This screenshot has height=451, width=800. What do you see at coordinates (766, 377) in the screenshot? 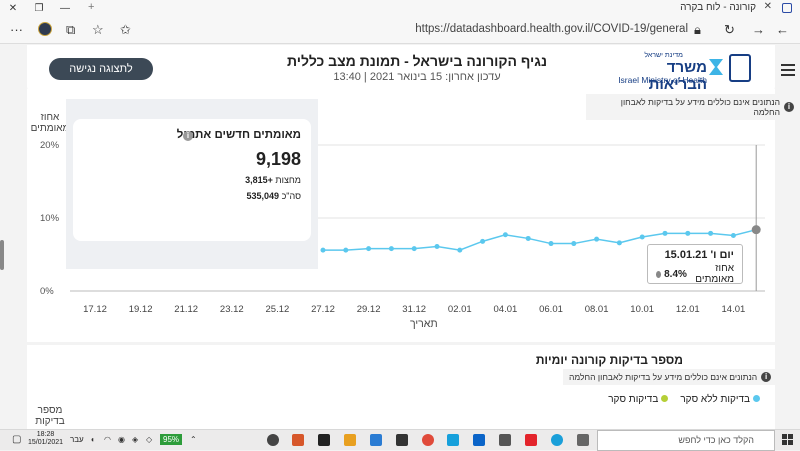
I see `info-icon: i` at bounding box center [766, 377].